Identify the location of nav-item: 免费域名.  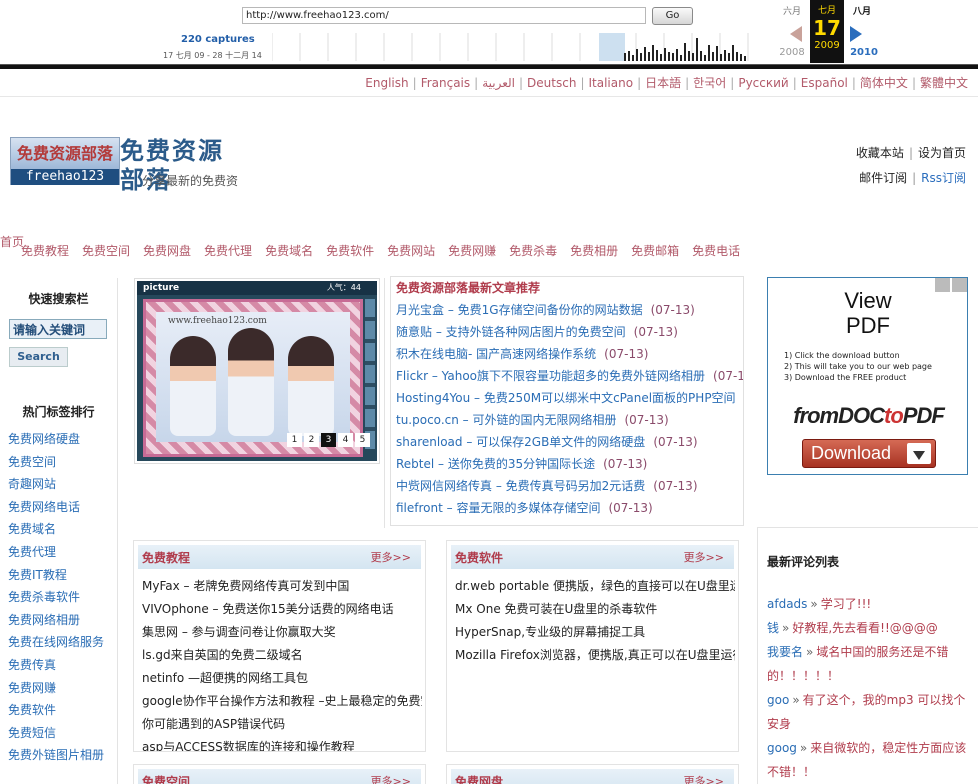
(289, 251).